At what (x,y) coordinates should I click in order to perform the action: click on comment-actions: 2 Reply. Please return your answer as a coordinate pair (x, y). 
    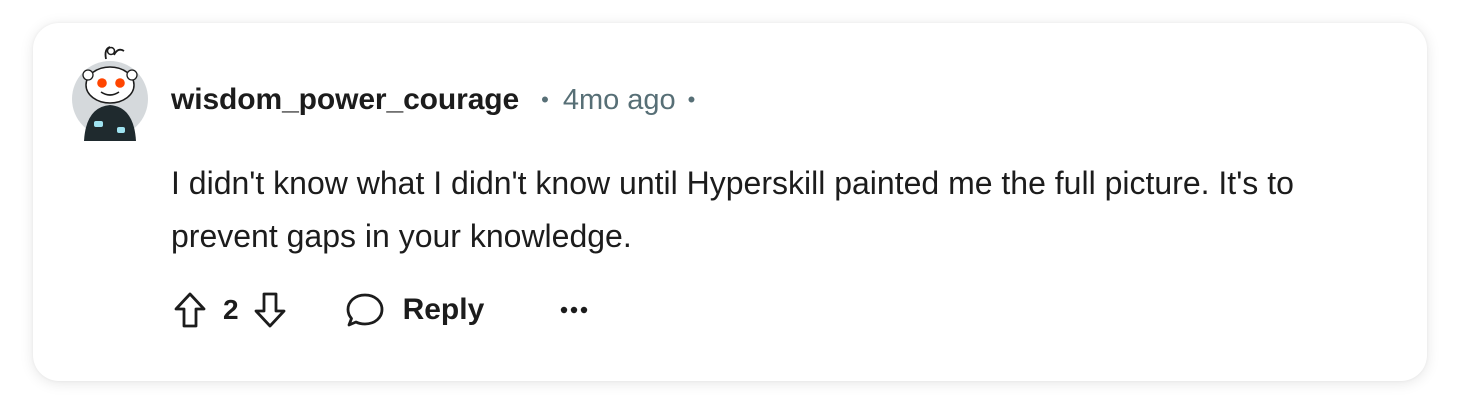
    Looking at the image, I should click on (381, 310).